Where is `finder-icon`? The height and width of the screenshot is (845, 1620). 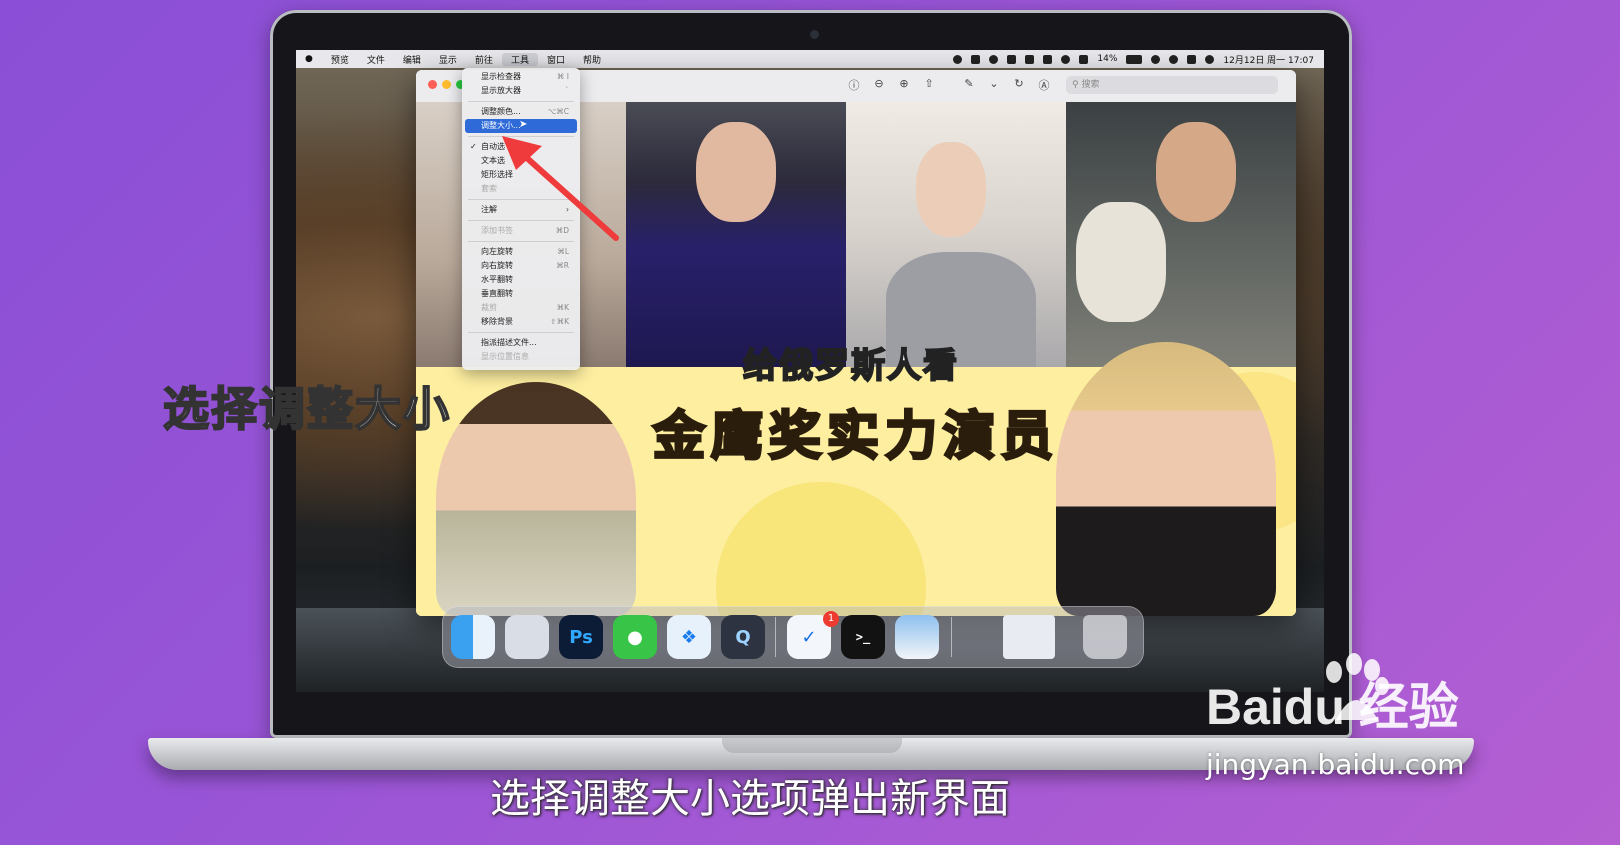
finder-icon is located at coordinates (473, 637).